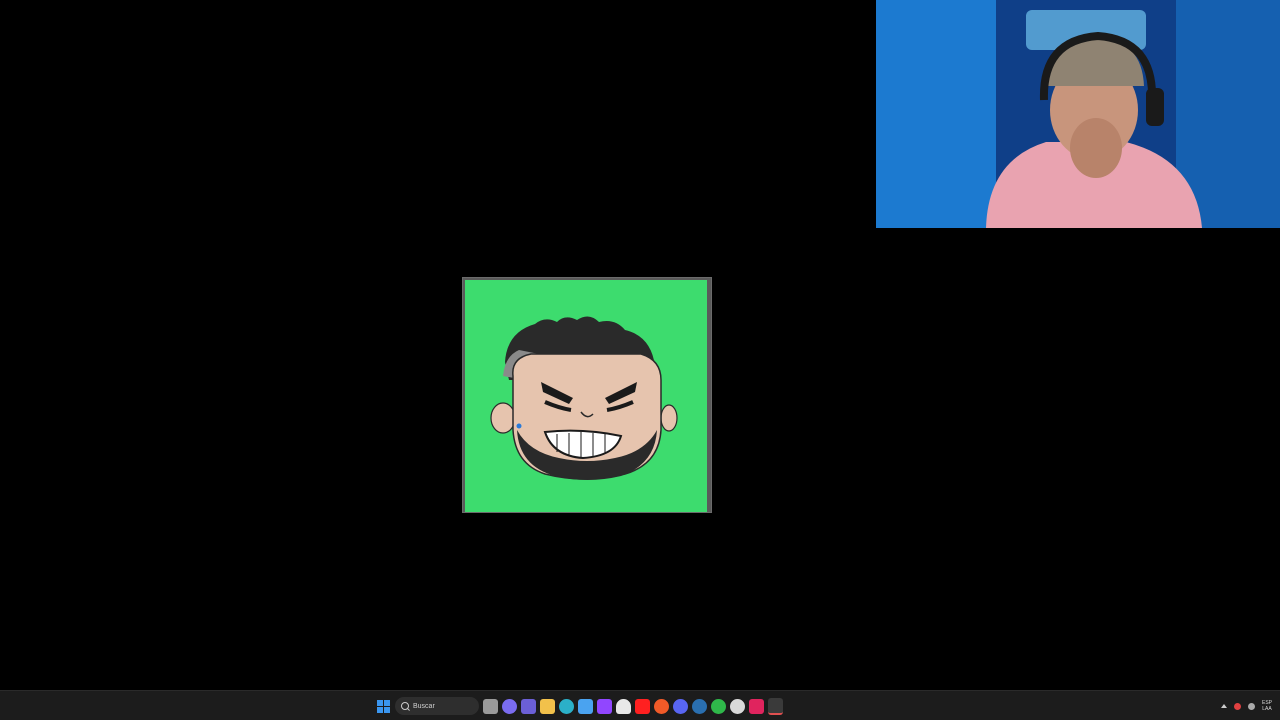 The height and width of the screenshot is (720, 1280). What do you see at coordinates (1246, 706) in the screenshot?
I see `system-tray: ESP LAA` at bounding box center [1246, 706].